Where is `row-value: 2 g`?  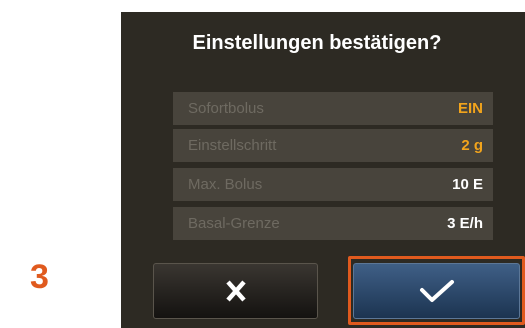 row-value: 2 g is located at coordinates (472, 145).